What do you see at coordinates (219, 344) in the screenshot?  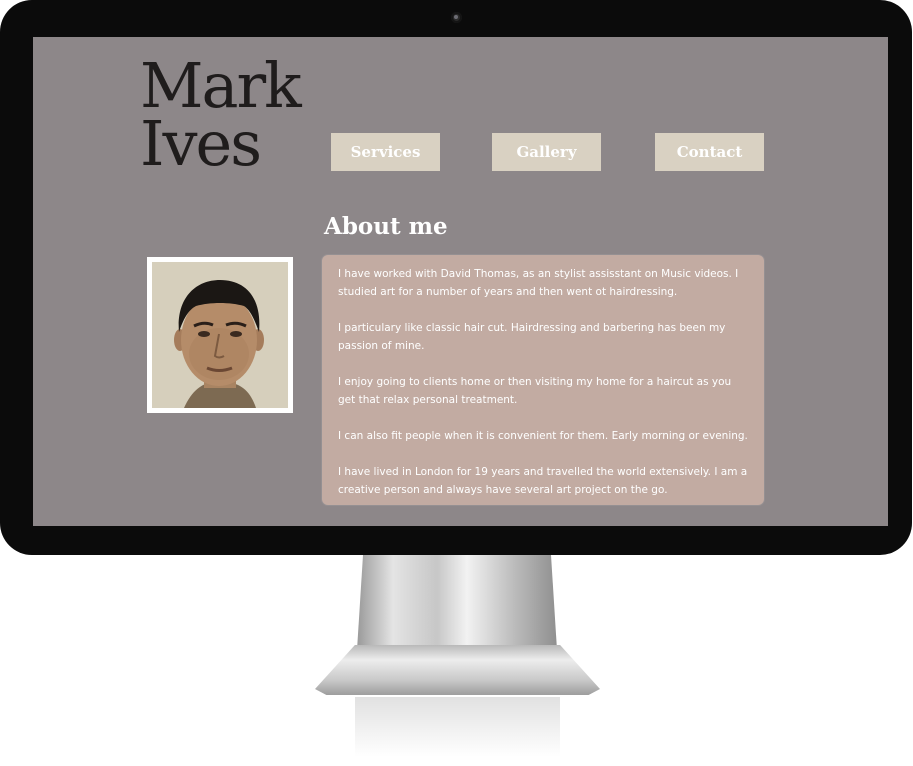 I see `portrait-icon` at bounding box center [219, 344].